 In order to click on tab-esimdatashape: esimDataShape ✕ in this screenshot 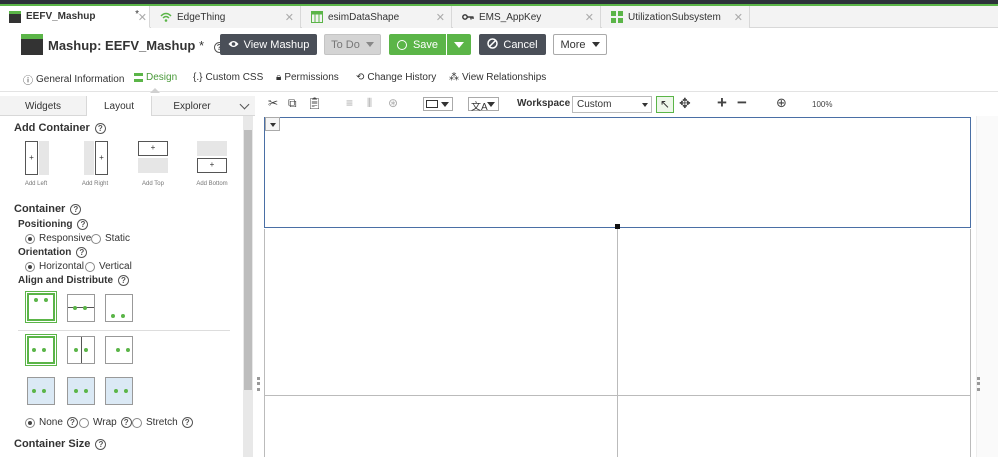, I will do `click(377, 17)`.